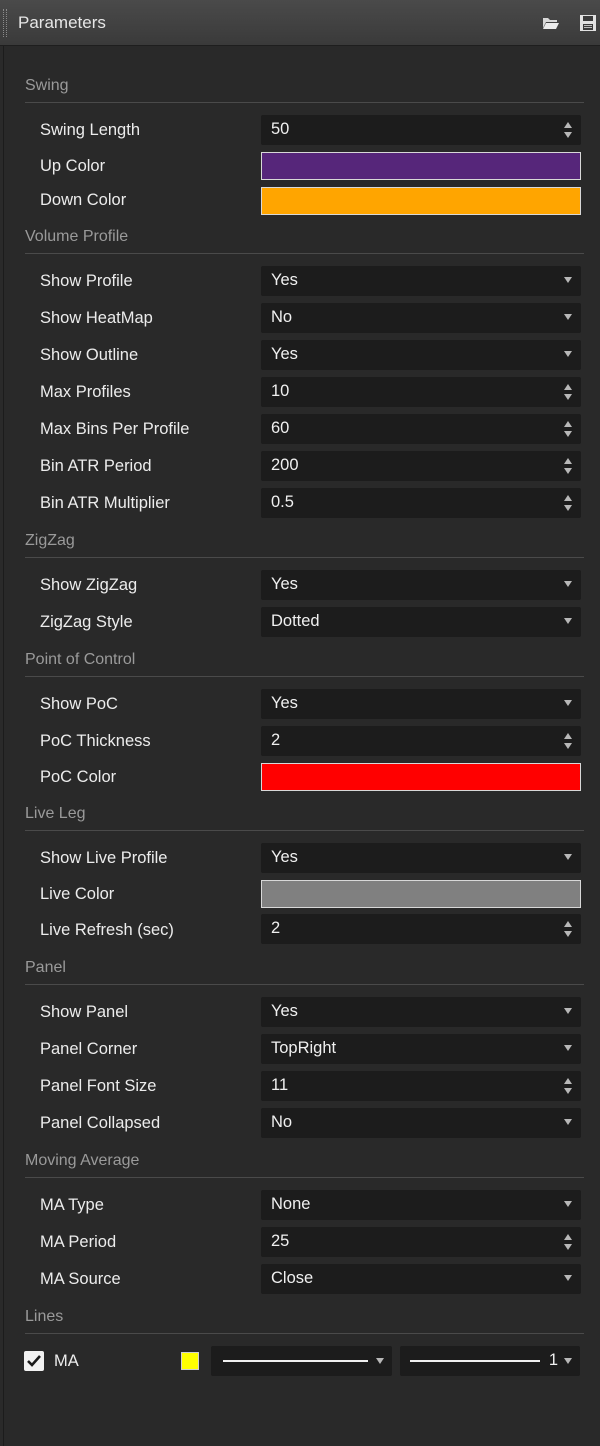  Describe the element at coordinates (284, 1011) in the screenshot. I see `show-panel-value: Yes` at that location.